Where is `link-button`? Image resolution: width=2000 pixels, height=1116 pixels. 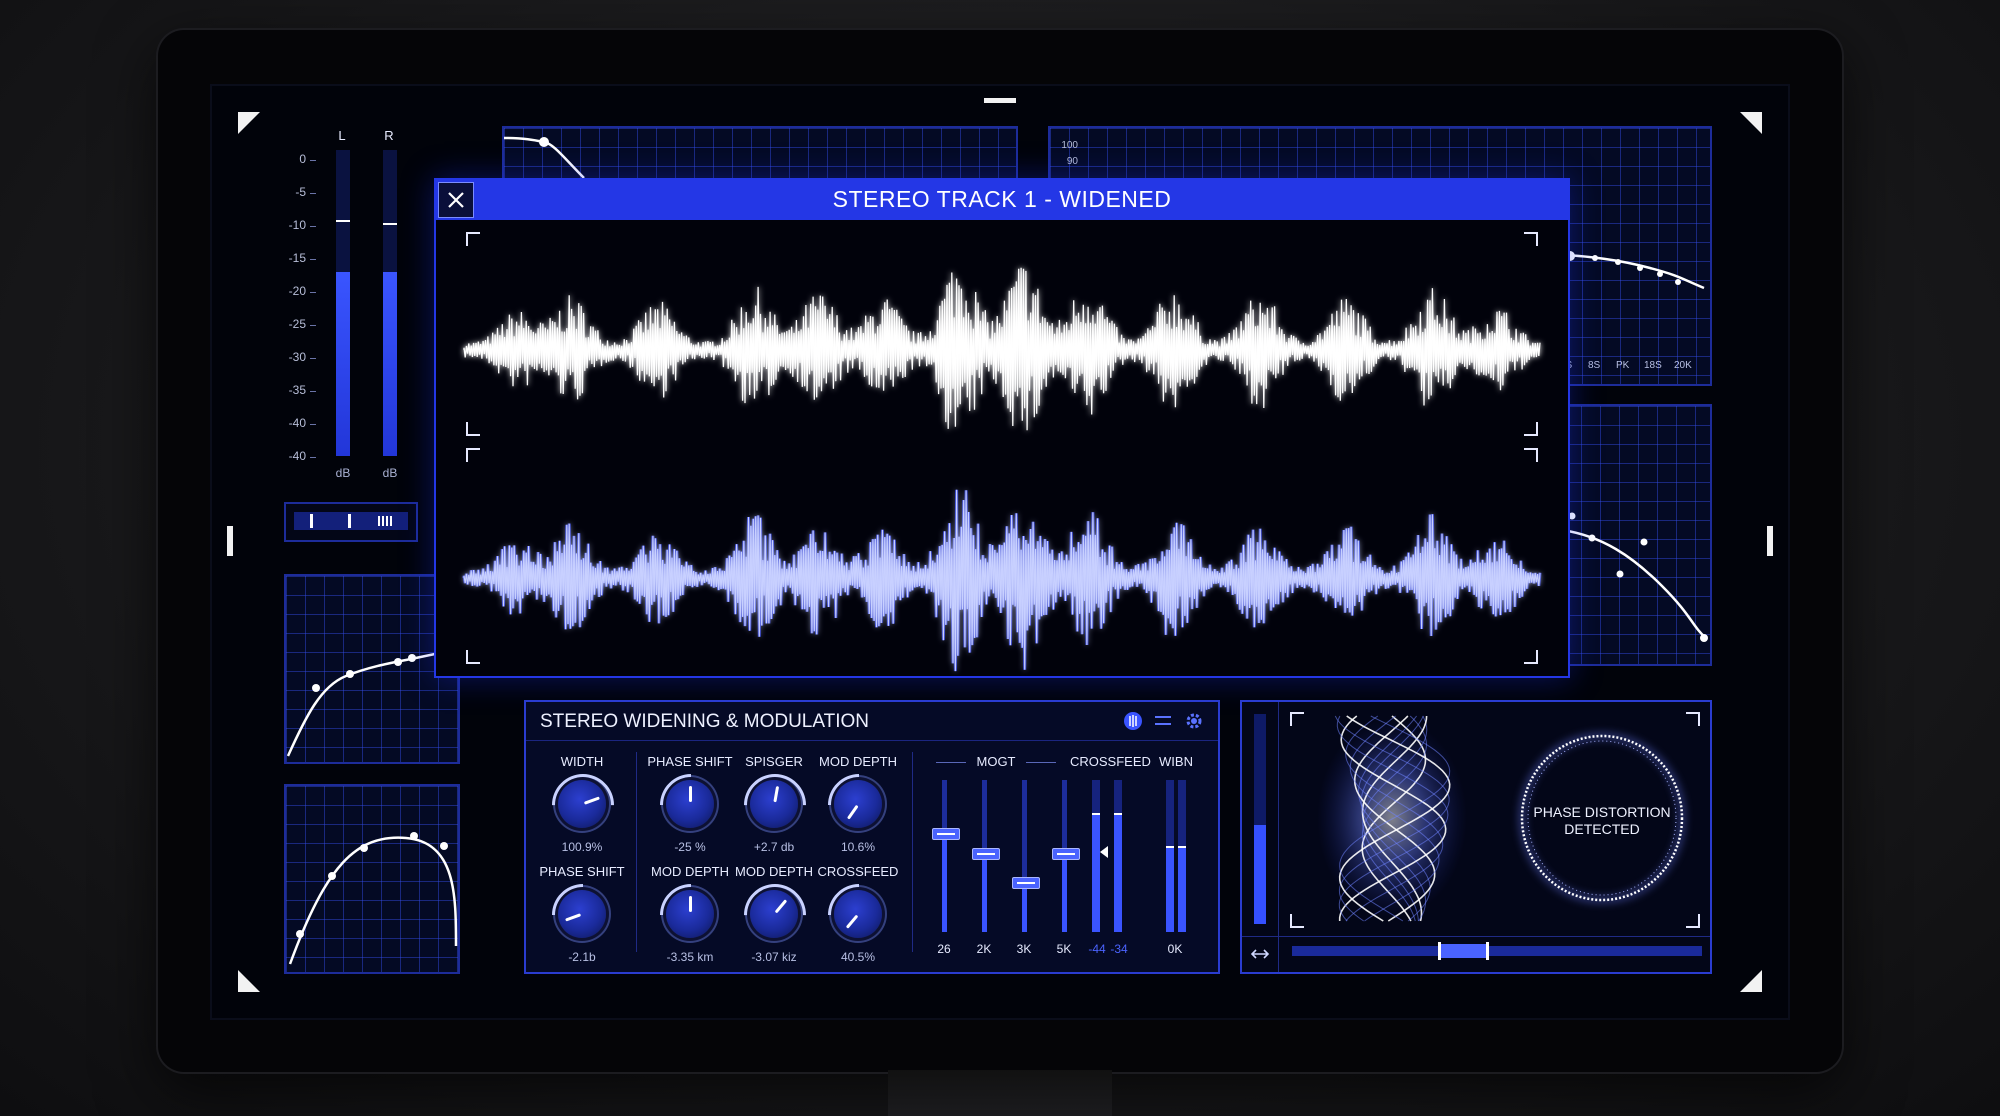 link-button is located at coordinates (1260, 954).